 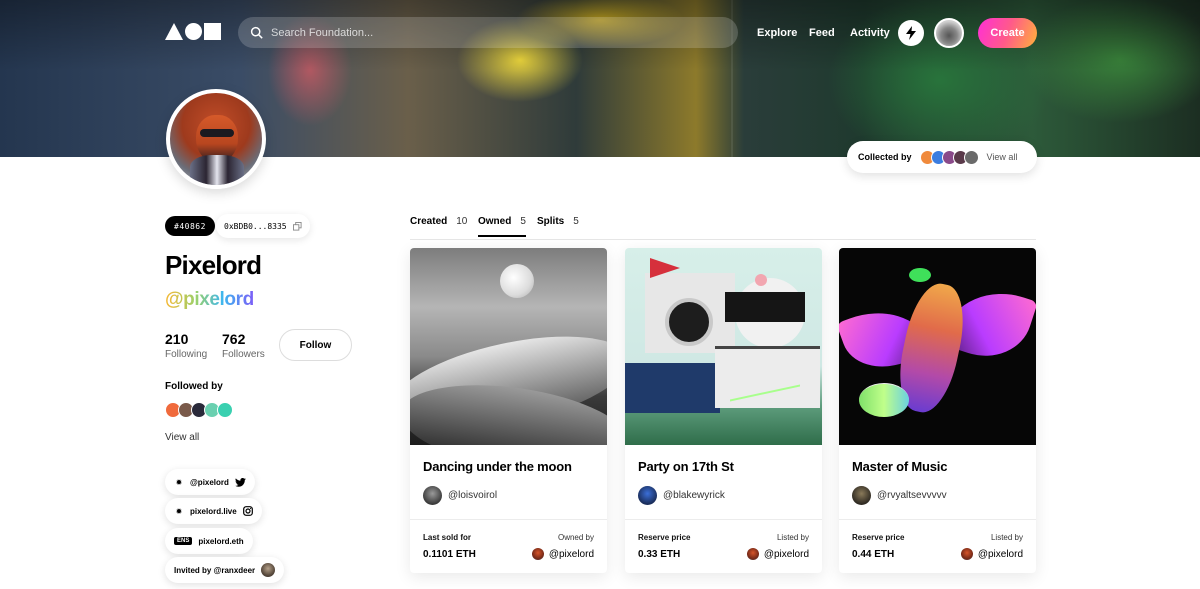 I want to click on profile-tabs: Created 10 Owned 5 Splits 5, so click(x=723, y=228).